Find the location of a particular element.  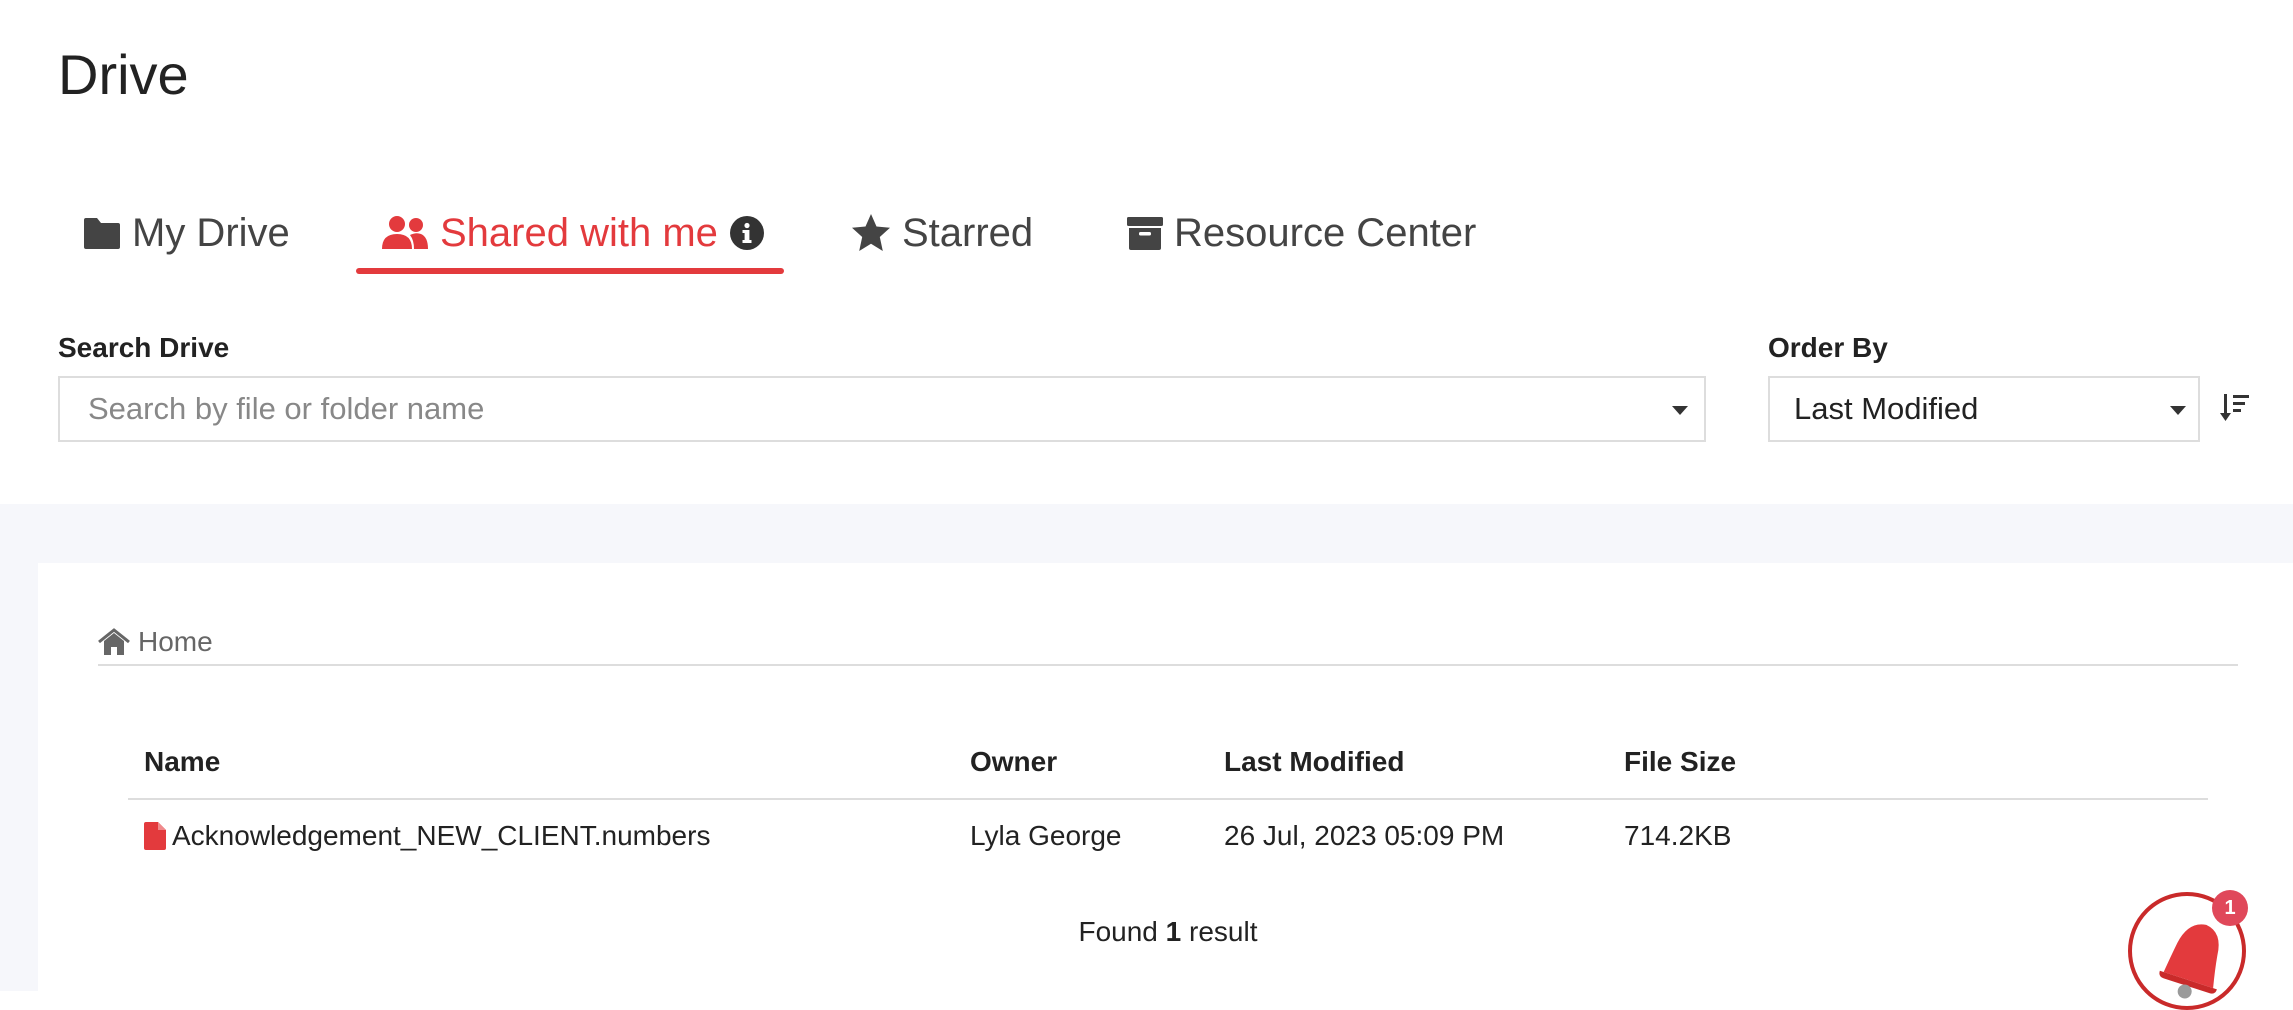

file-owner: Lyla George is located at coordinates (1046, 835).